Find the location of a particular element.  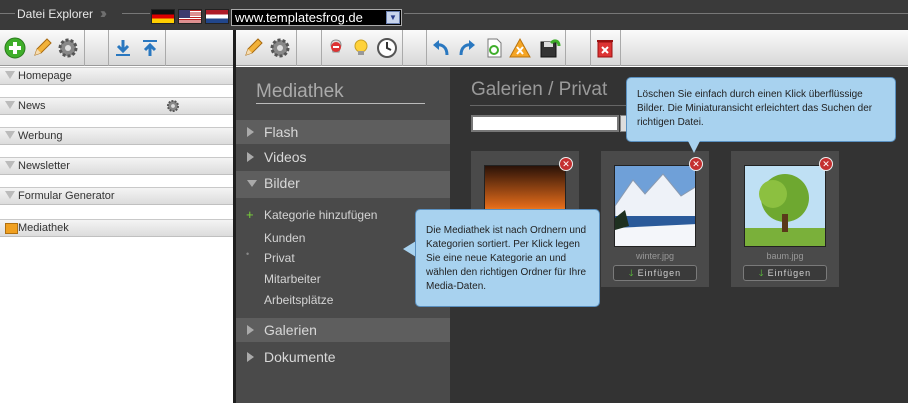

tree-item-label: Mediathek is located at coordinates (43, 228).